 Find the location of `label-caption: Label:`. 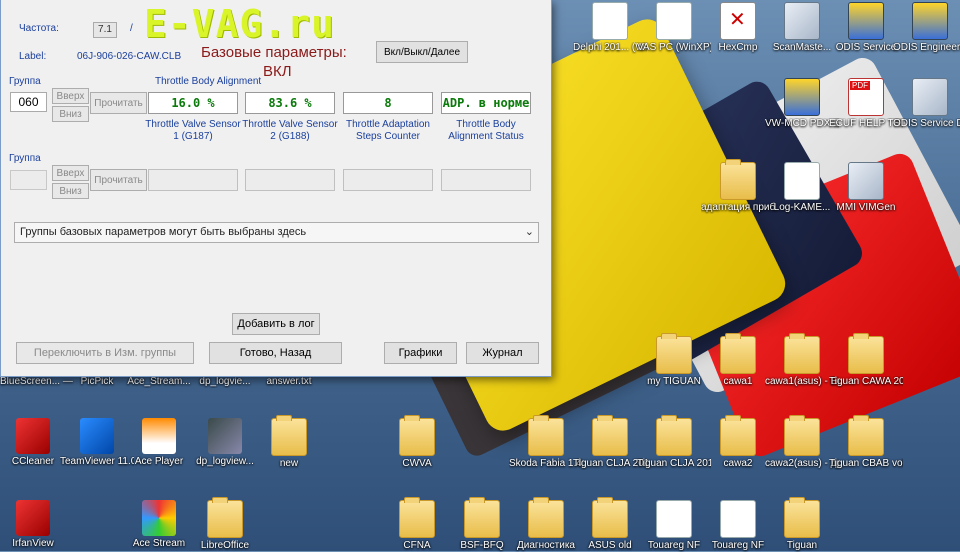

label-caption: Label: is located at coordinates (33, 56).